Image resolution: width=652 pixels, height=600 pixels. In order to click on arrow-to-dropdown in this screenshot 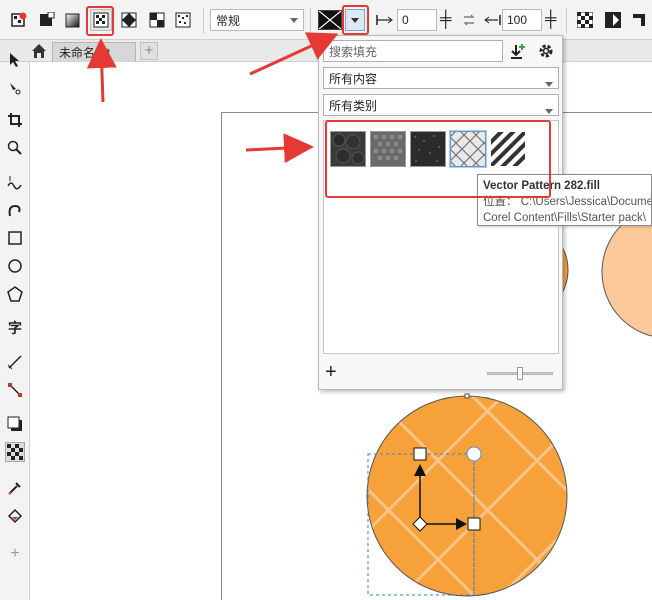, I will do `click(294, 54)`.